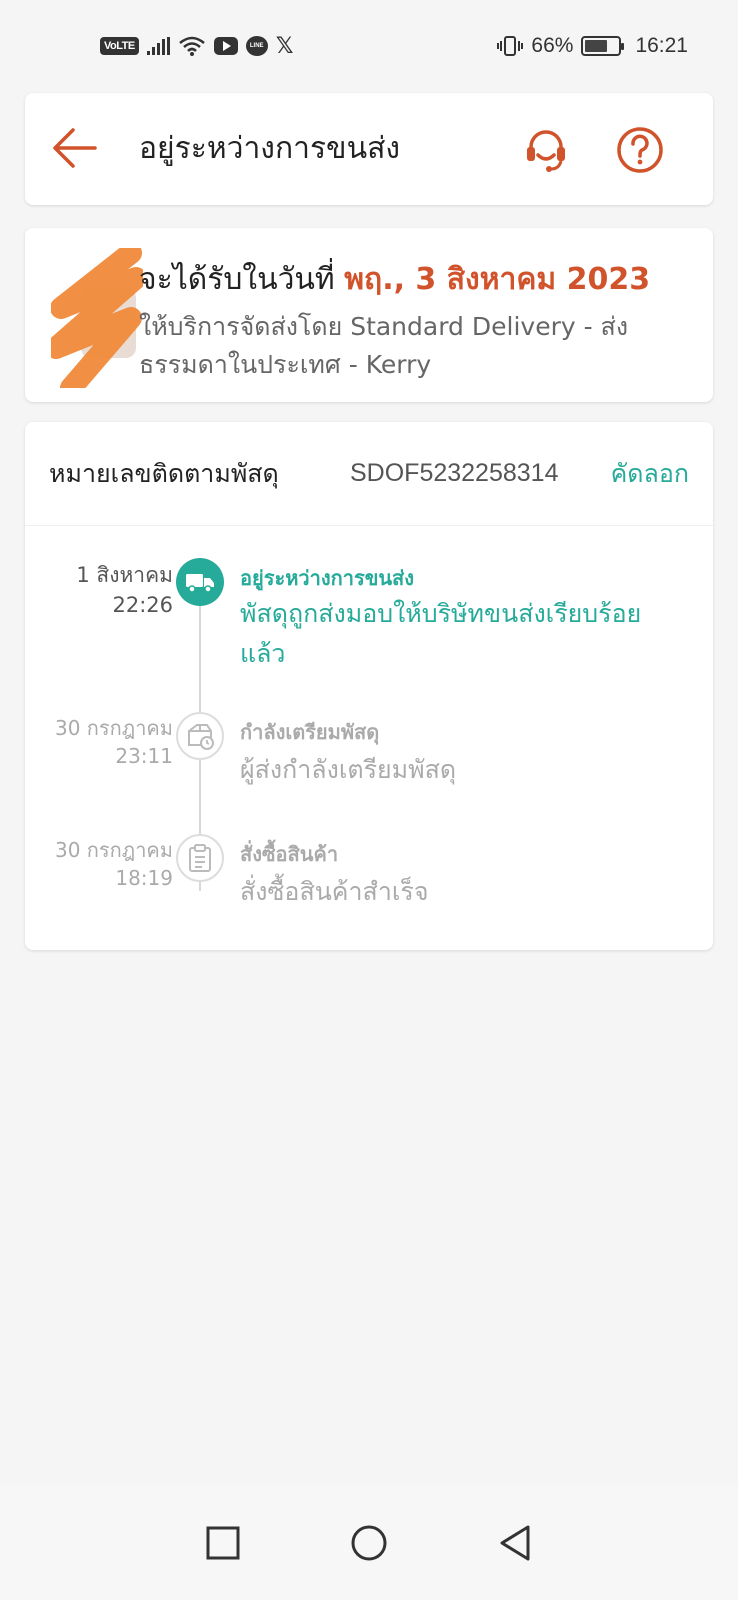  I want to click on signal-icon, so click(158, 46).